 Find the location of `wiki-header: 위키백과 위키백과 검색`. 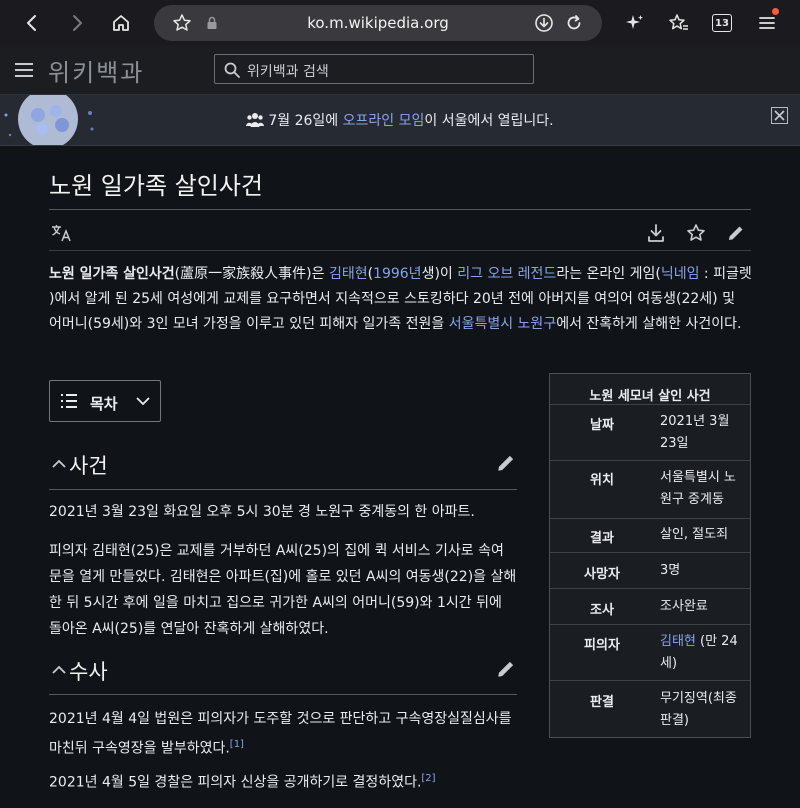

wiki-header: 위키백과 위키백과 검색 is located at coordinates (400, 70).